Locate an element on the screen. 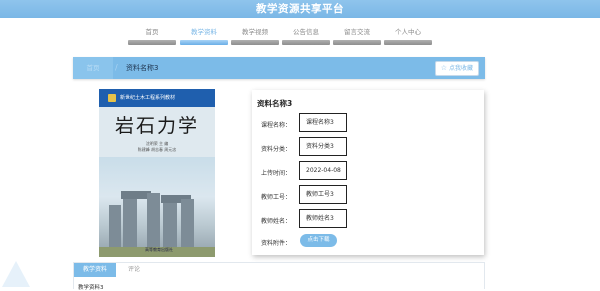  teacher-name-label: 教师姓名： is located at coordinates (275, 221).